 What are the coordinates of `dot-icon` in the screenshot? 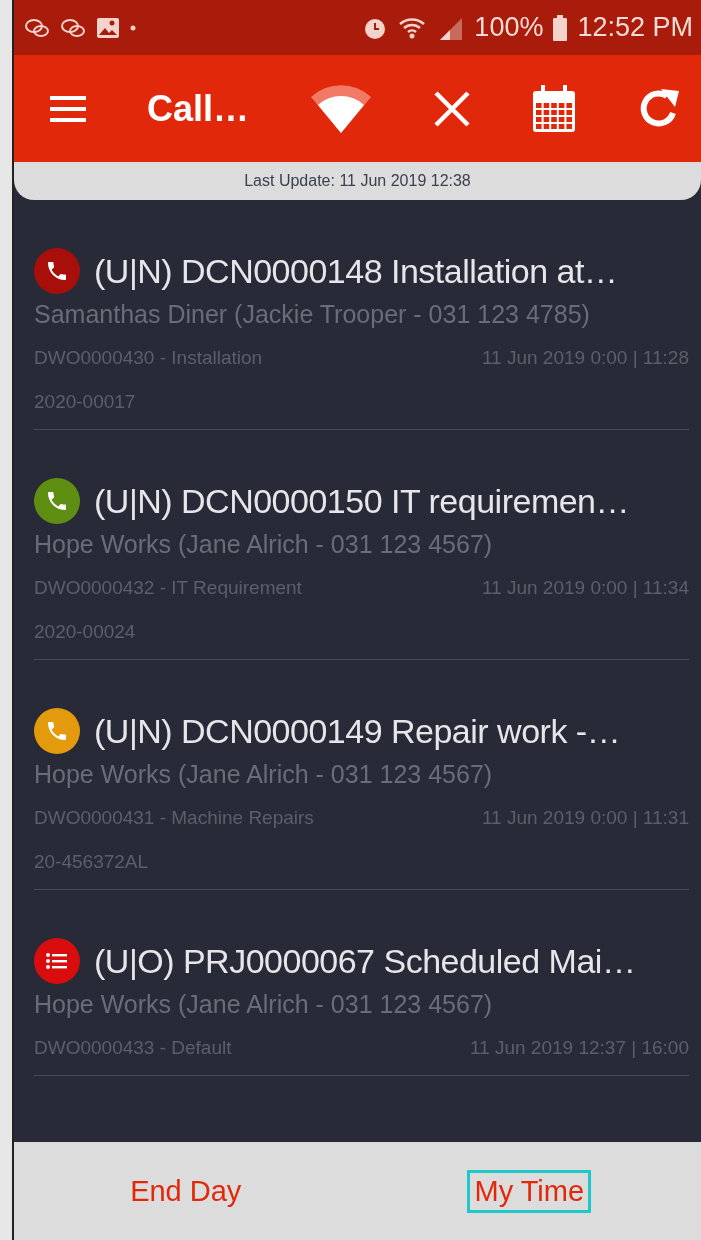 It's located at (133, 27).